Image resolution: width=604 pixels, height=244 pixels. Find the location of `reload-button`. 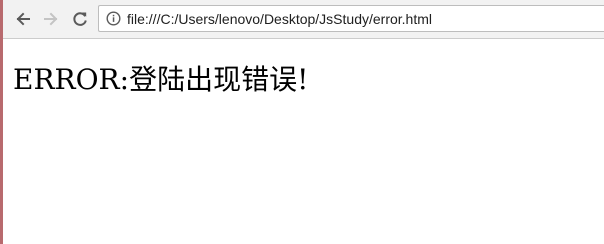

reload-button is located at coordinates (80, 19).